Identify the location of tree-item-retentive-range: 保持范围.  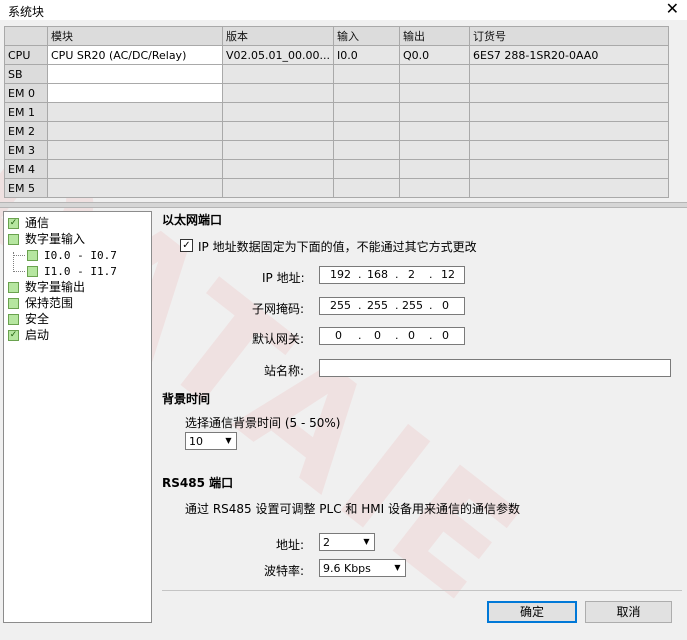
(40, 303).